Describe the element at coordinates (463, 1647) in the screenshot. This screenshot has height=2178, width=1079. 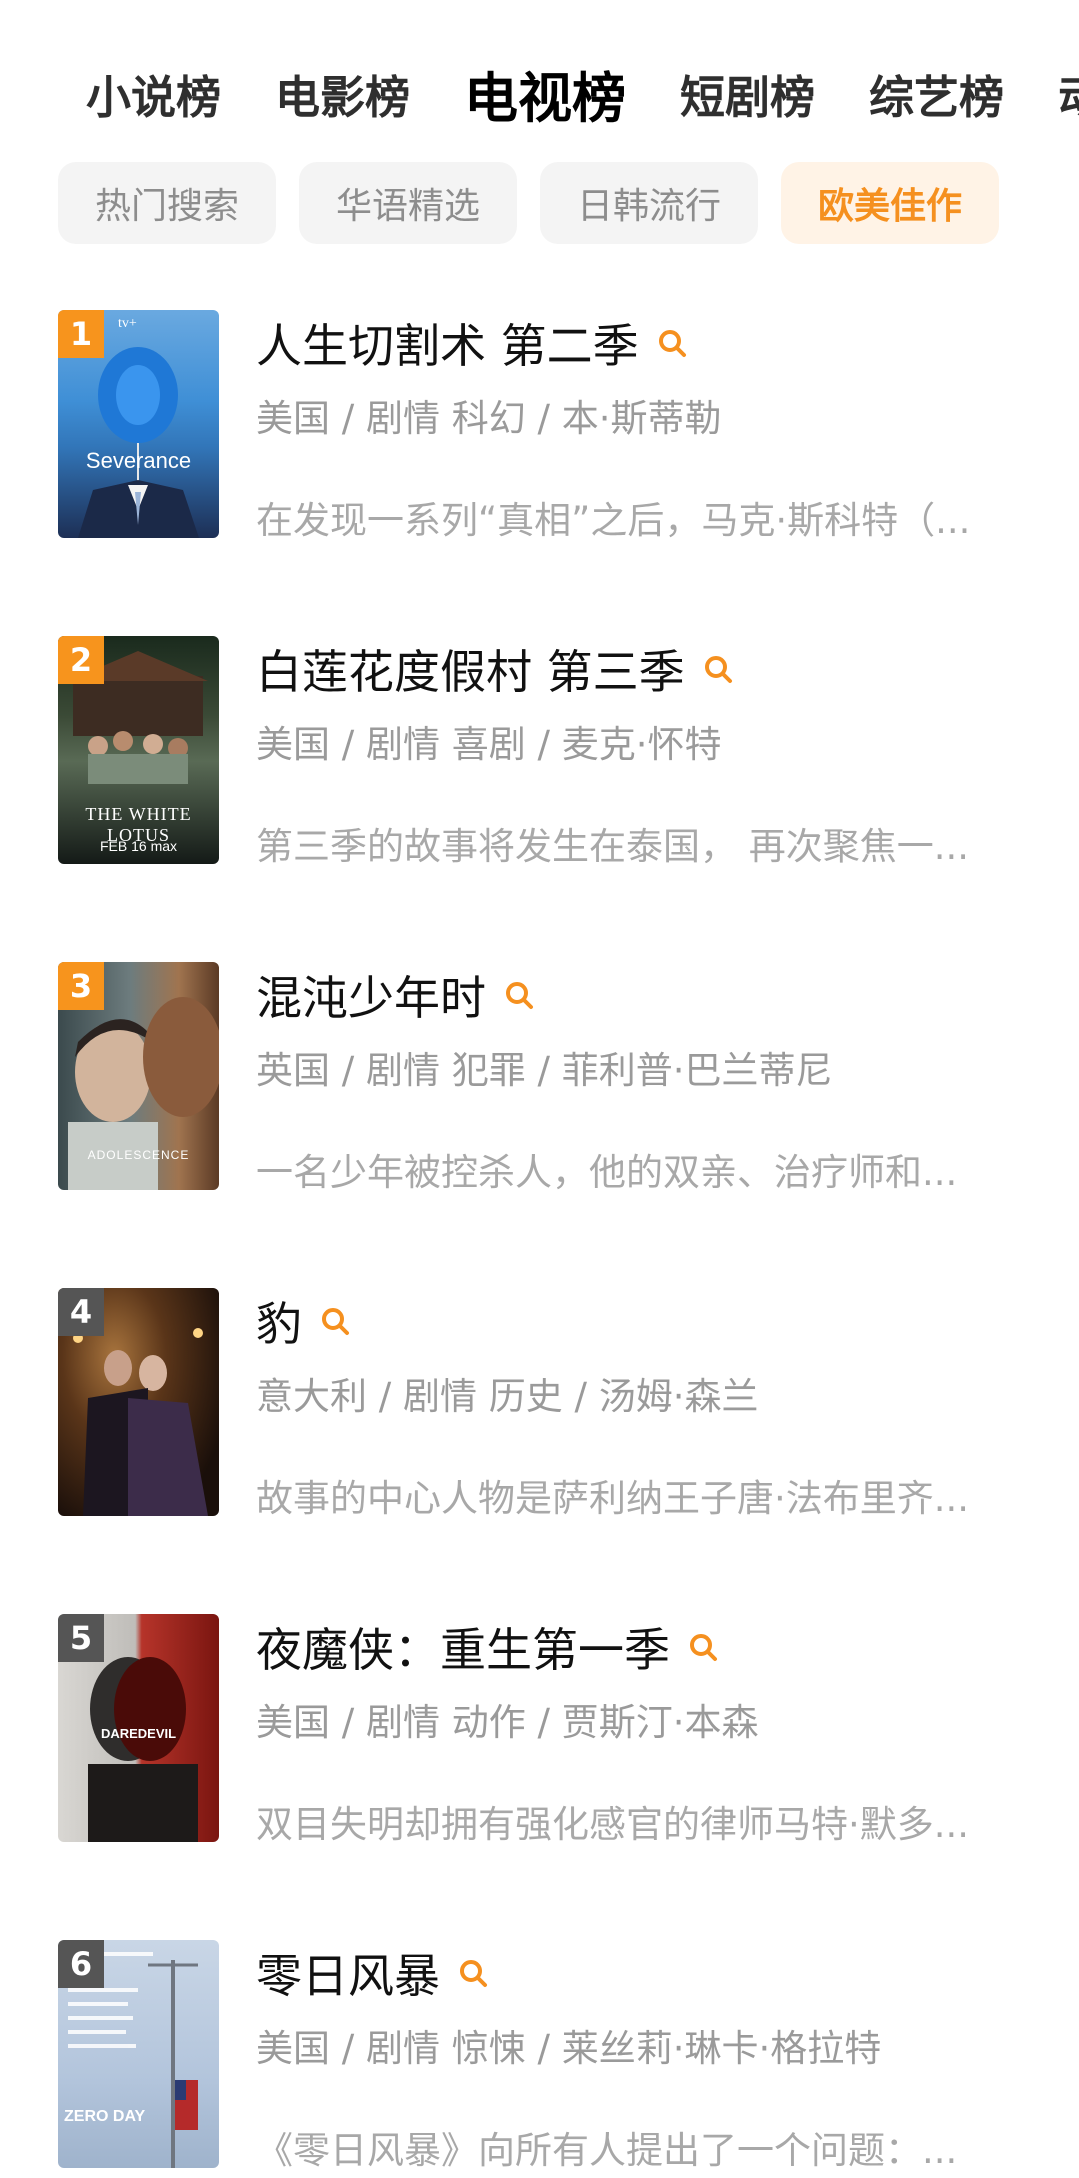
I see `item-title: 夜魔侠：重生第一季` at that location.